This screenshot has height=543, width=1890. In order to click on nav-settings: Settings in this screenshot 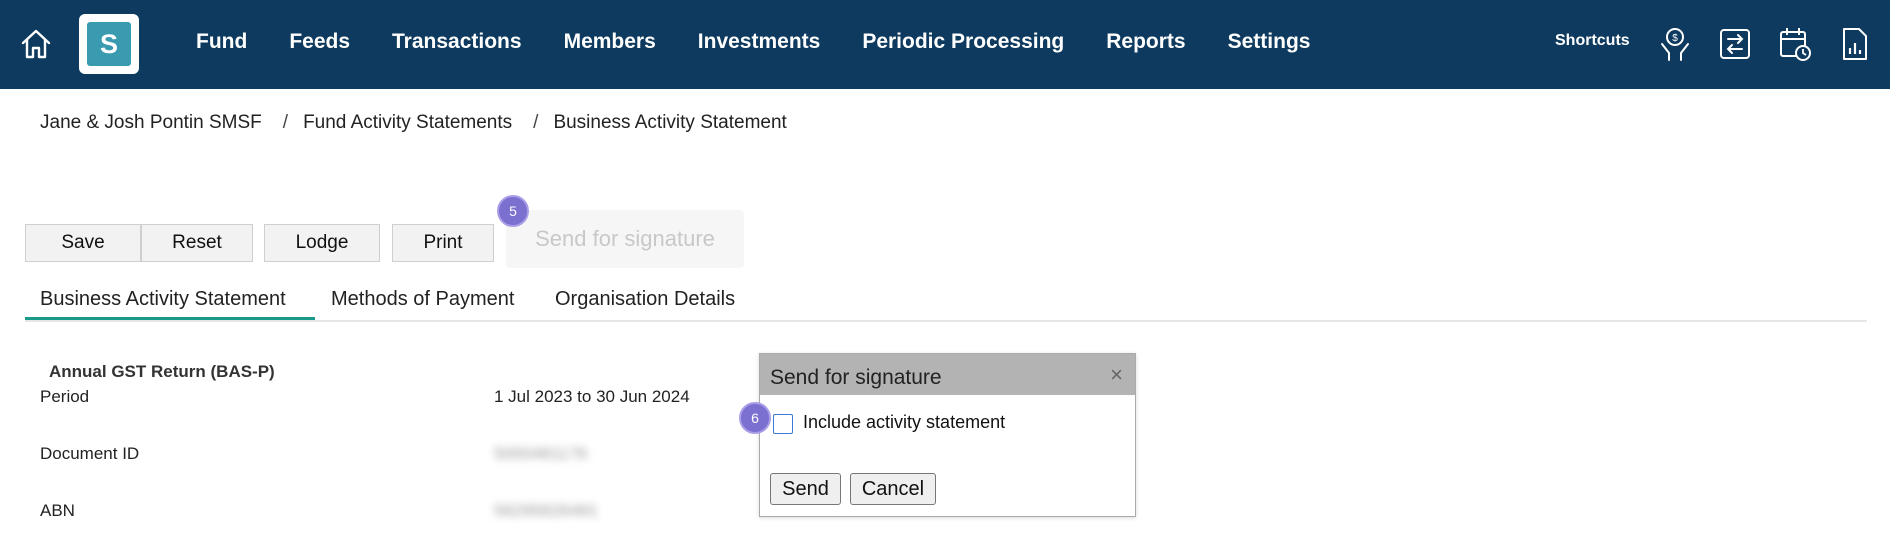, I will do `click(1269, 42)`.